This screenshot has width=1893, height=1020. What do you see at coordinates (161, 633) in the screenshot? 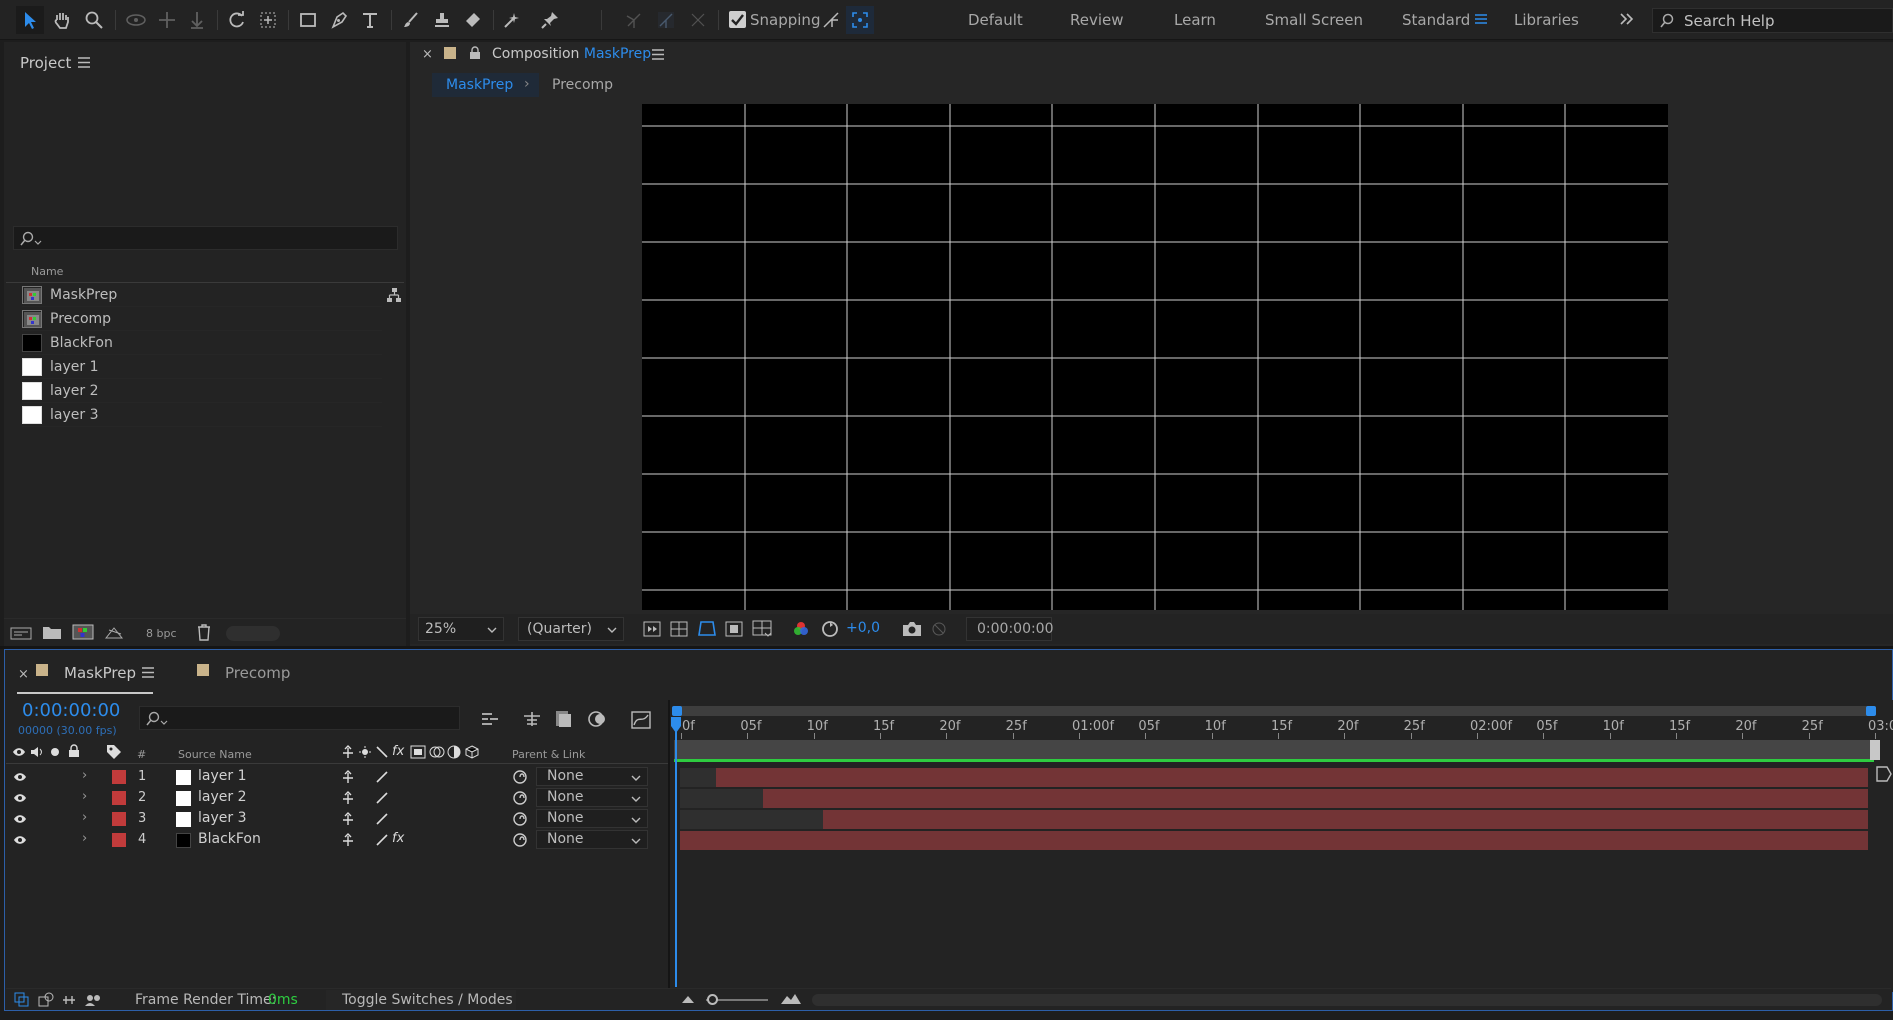
I see `bit-depth-label: 8 bpc` at bounding box center [161, 633].